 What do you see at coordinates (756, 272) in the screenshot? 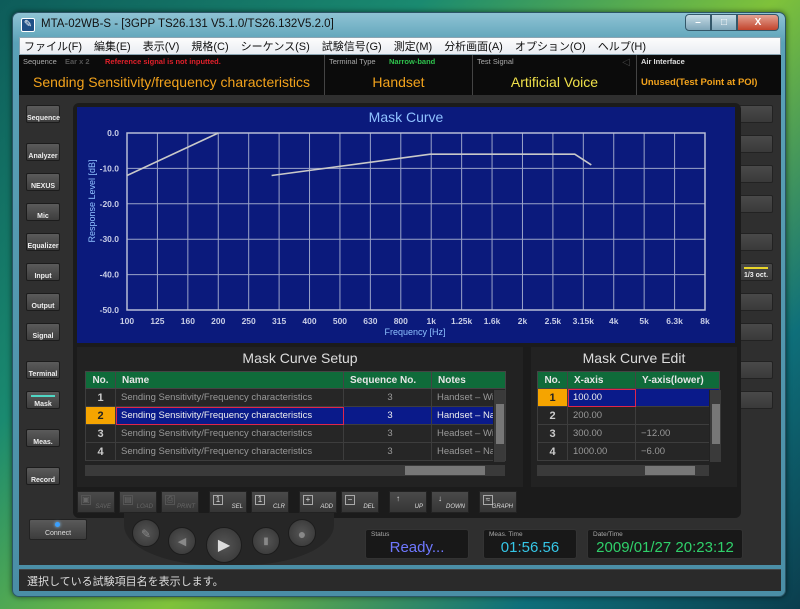
I see `right-nav-third-octave: 1/3 oct.` at bounding box center [756, 272].